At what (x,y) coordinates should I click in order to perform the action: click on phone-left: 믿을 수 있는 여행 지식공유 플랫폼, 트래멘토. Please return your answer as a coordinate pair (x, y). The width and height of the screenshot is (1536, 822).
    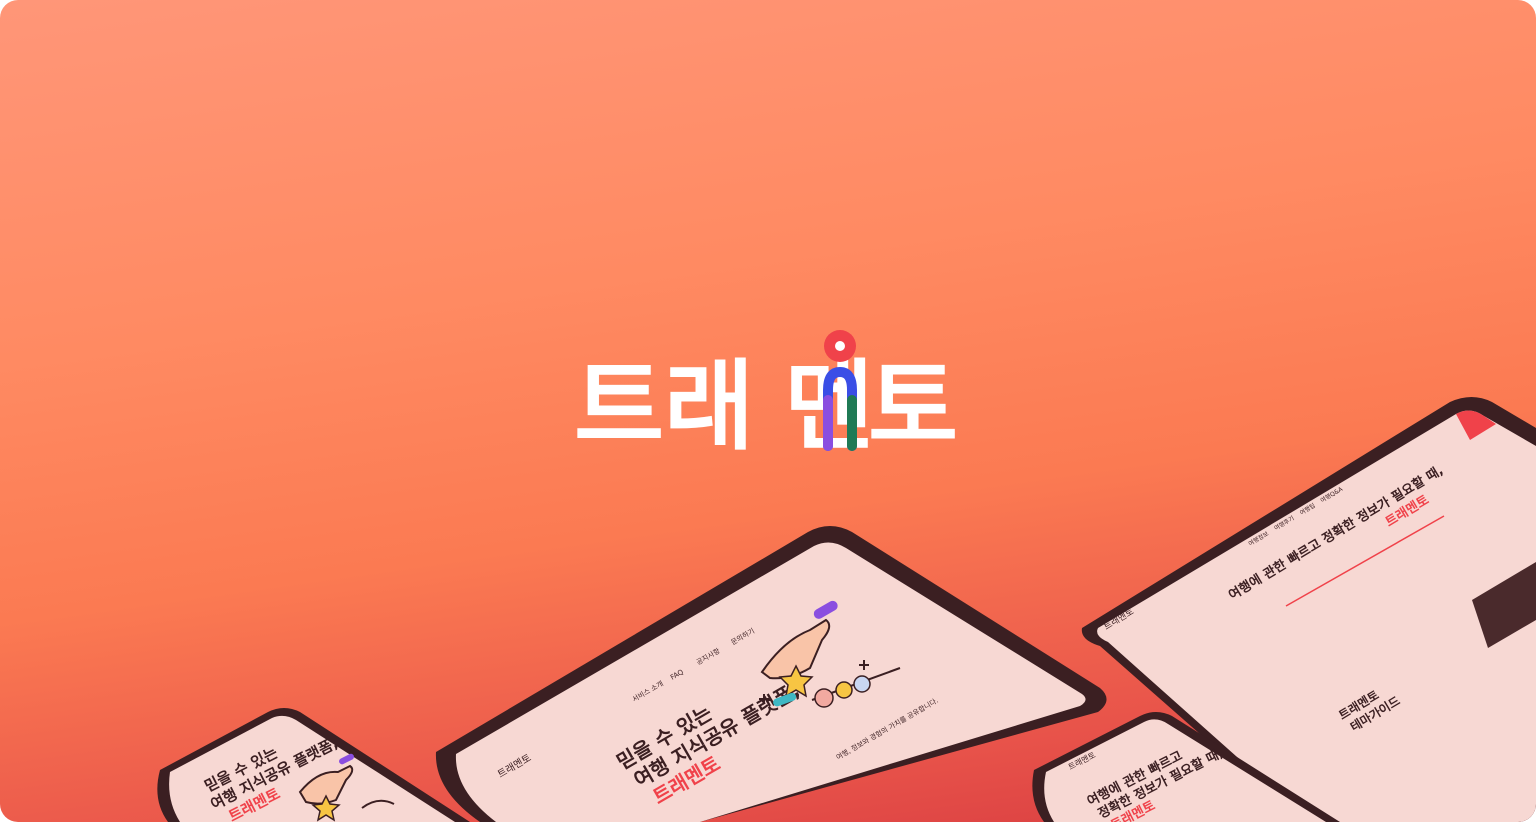
    Looking at the image, I should click on (314, 765).